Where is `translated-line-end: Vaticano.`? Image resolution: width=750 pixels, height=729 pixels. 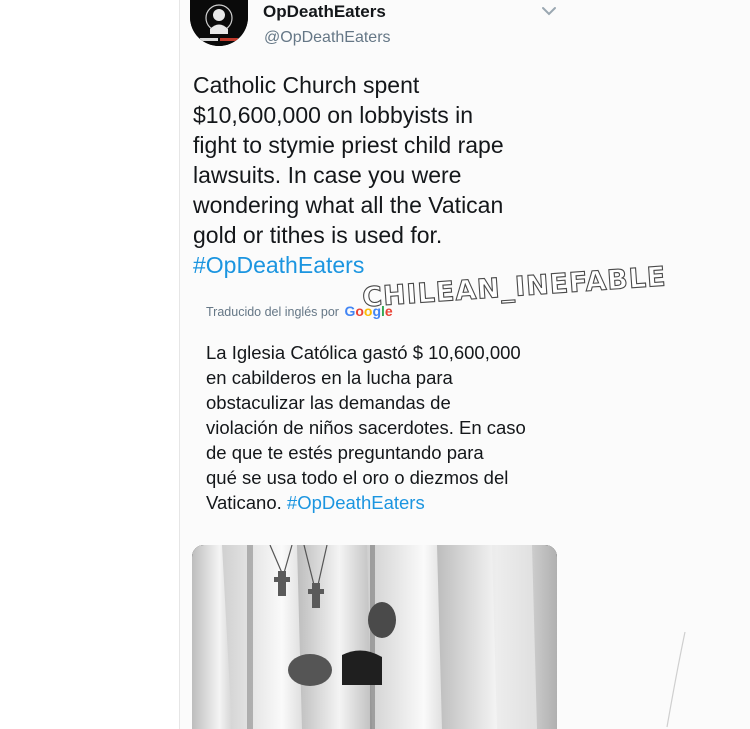
translated-line-end: Vaticano. is located at coordinates (244, 502).